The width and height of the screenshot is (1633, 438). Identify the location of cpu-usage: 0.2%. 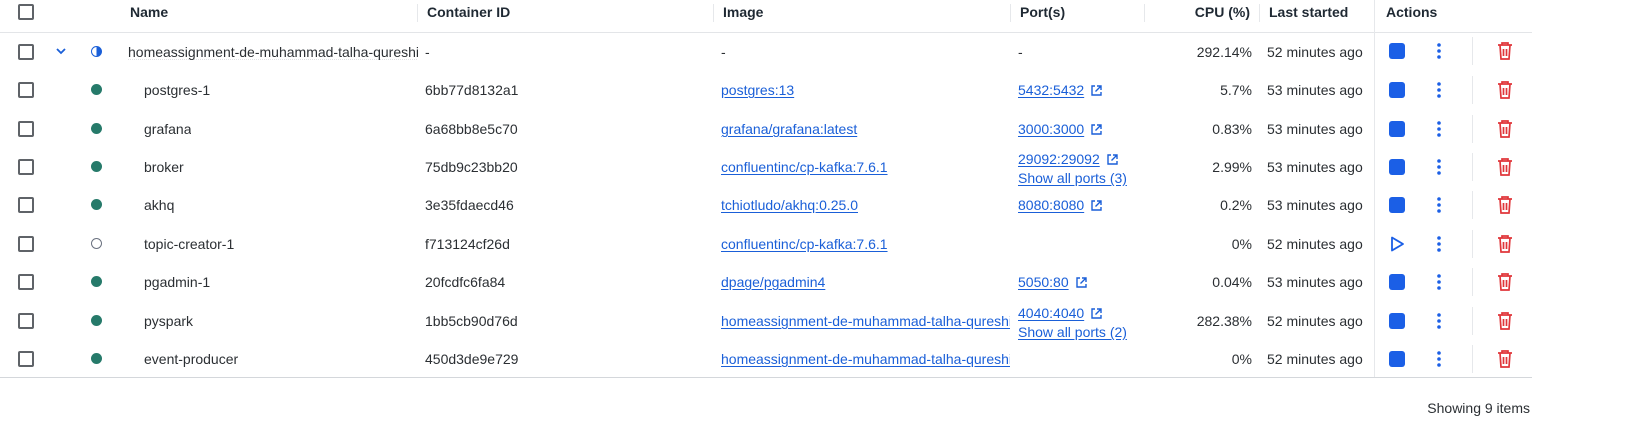
(1236, 205).